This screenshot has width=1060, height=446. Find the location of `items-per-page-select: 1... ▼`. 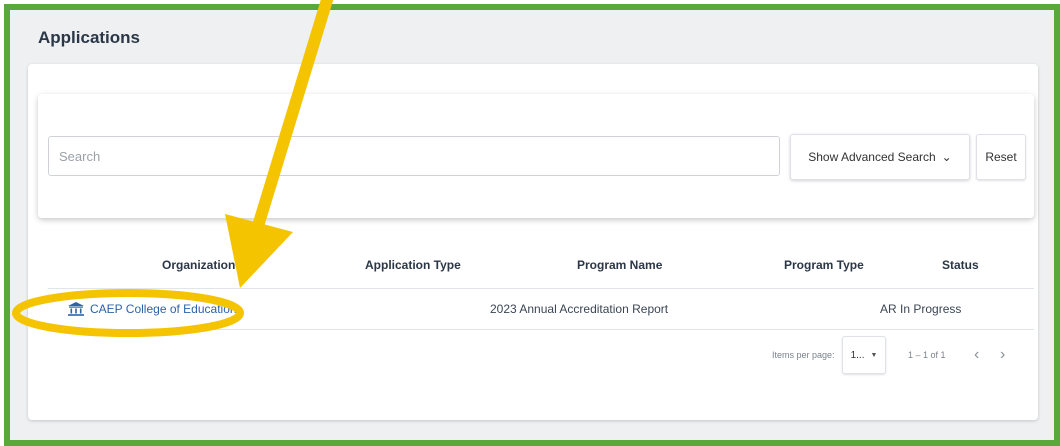

items-per-page-select: 1... ▼ is located at coordinates (864, 355).